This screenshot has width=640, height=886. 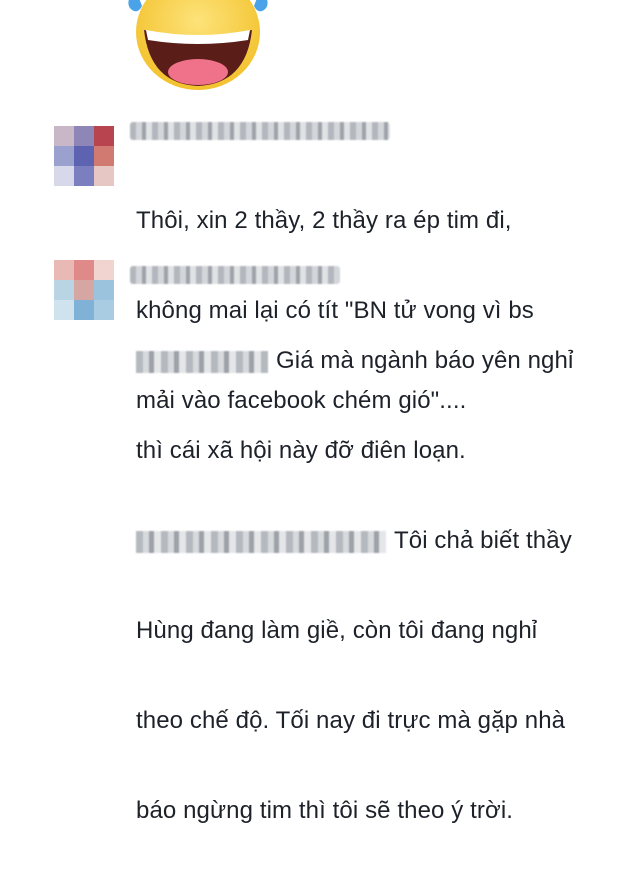 What do you see at coordinates (351, 720) in the screenshot?
I see `reply-line: theo chế độ. Tối nay đi trực mà gặp nhà` at bounding box center [351, 720].